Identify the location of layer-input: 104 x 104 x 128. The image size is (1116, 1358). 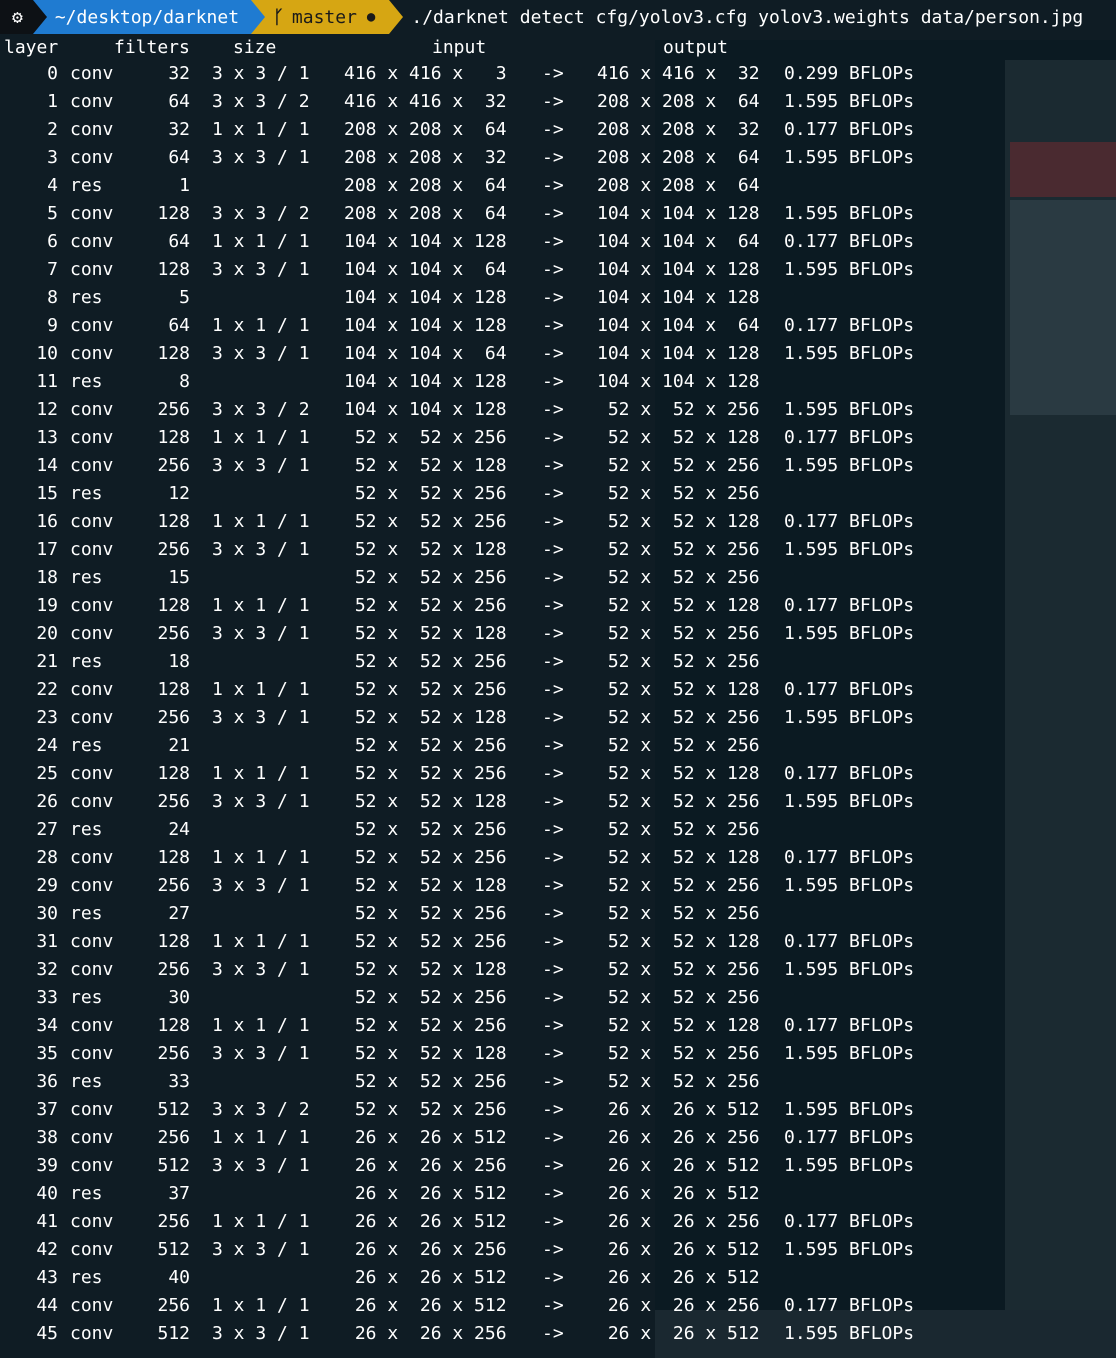
(425, 409).